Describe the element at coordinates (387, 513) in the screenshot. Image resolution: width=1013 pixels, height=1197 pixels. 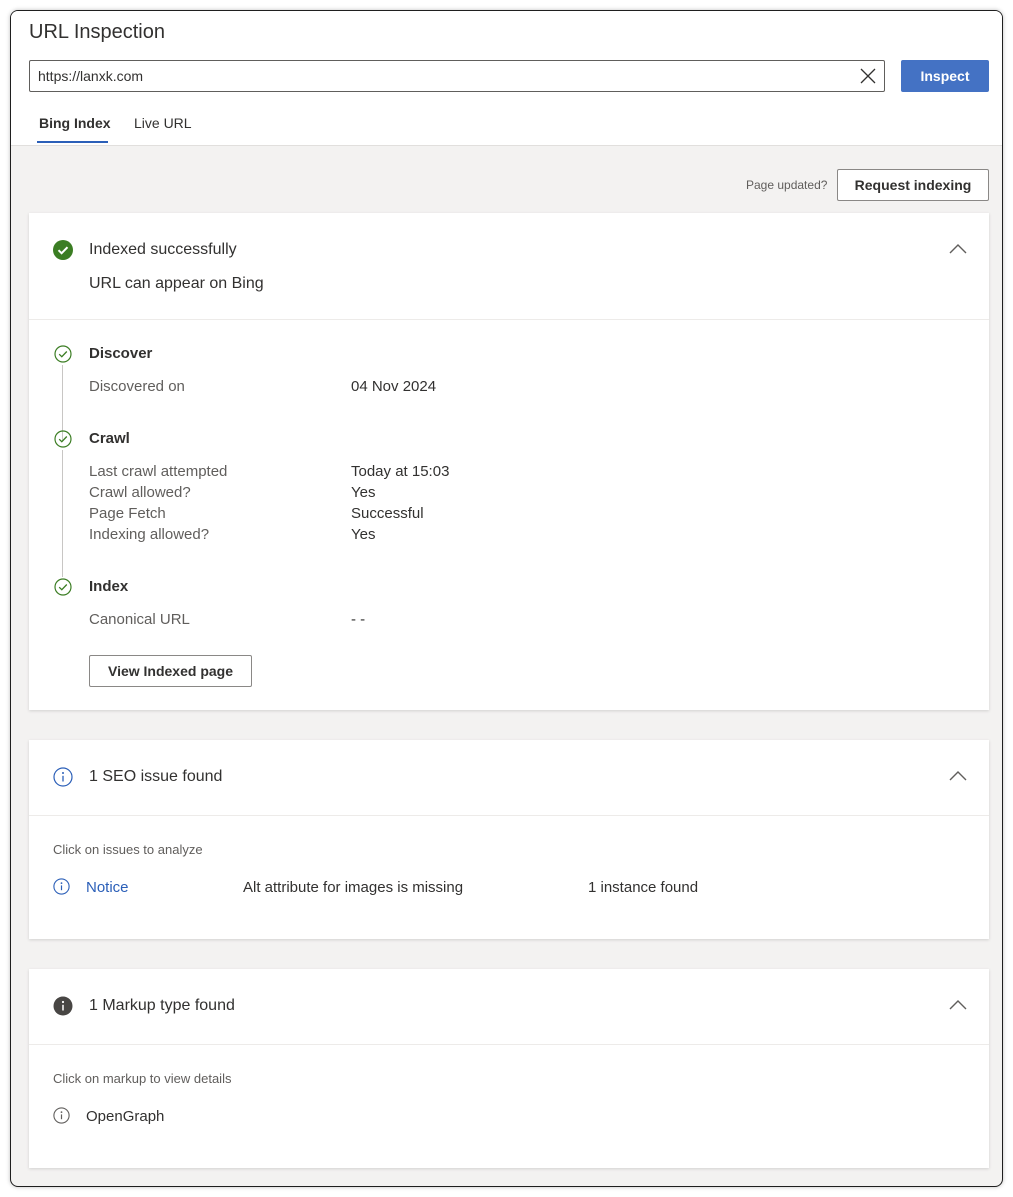
I see `page-fetch-value: Successful` at that location.